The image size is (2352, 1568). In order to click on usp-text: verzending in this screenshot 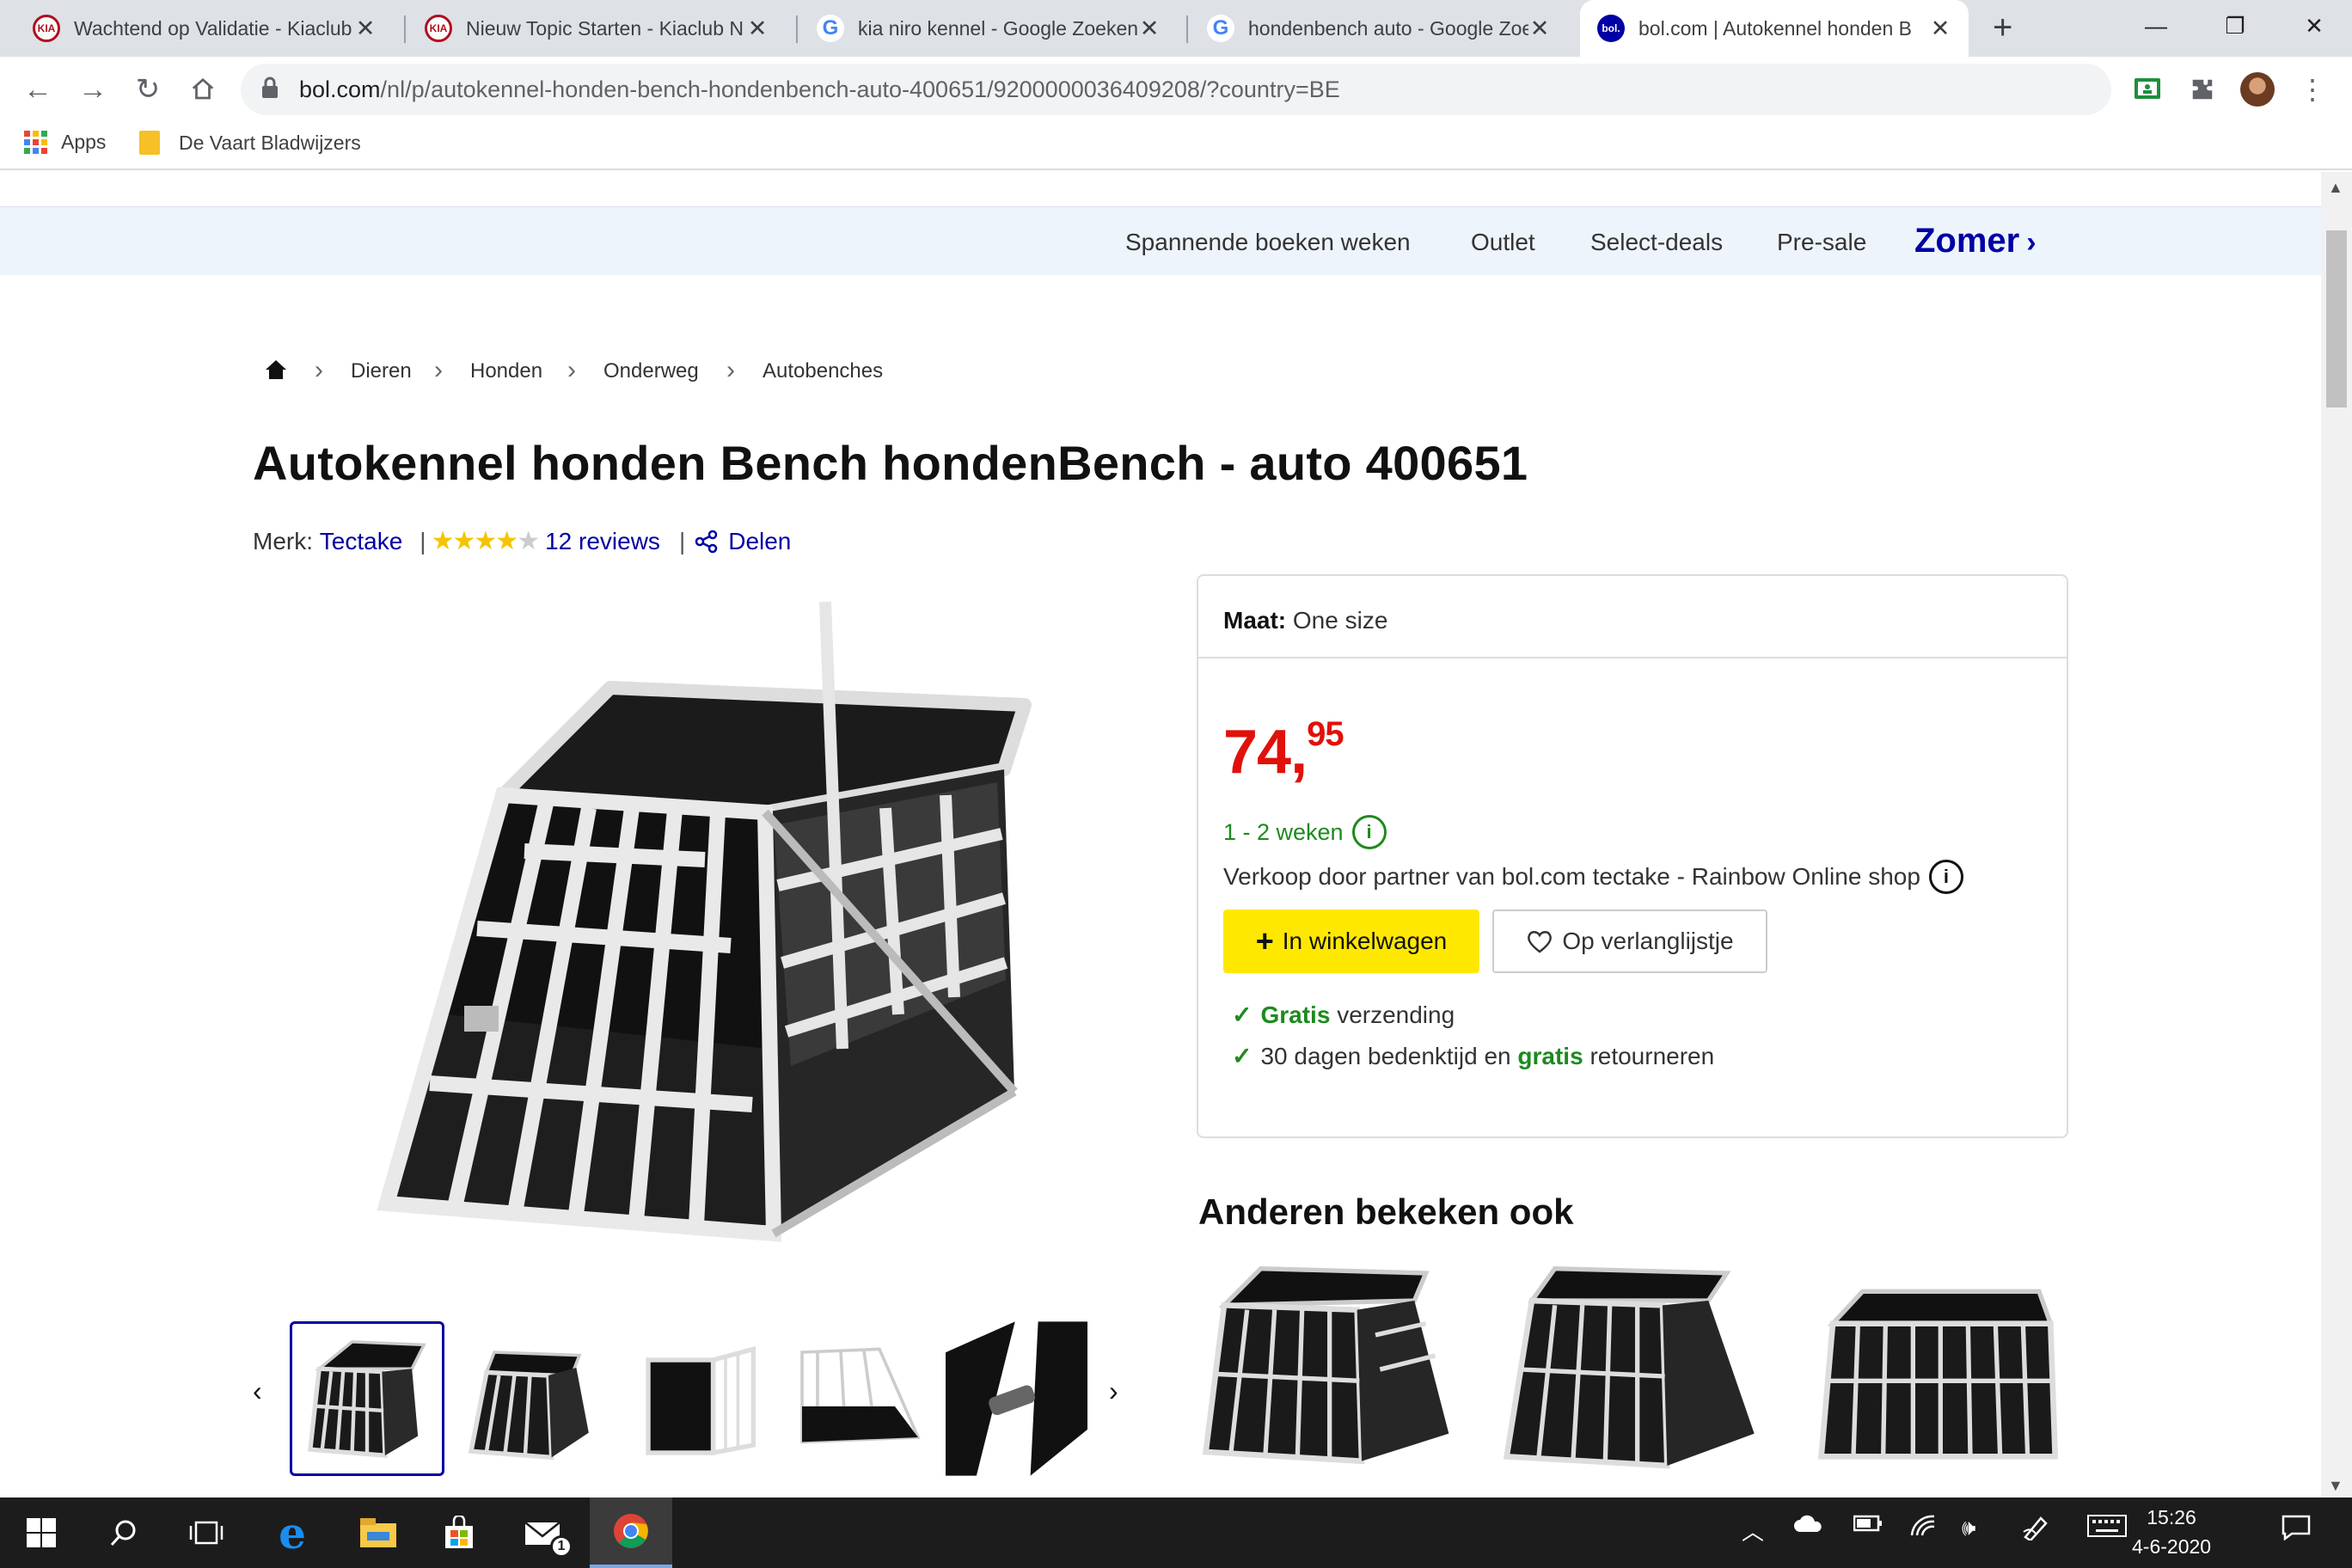, I will do `click(1396, 1014)`.